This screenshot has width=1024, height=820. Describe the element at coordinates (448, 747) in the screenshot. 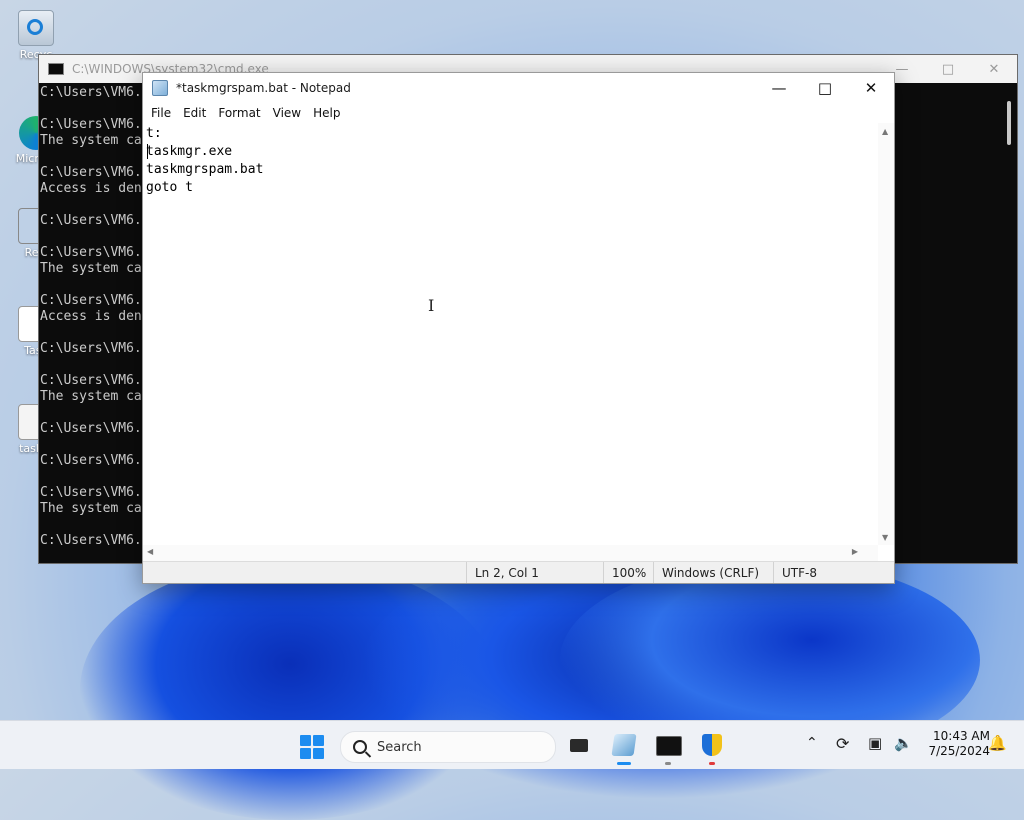

I see `taskbar-search: Search` at that location.